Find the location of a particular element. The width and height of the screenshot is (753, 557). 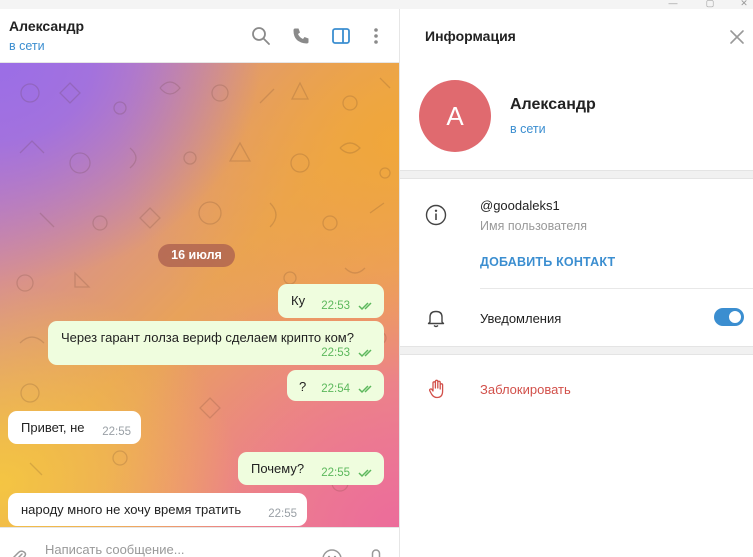

toggle-knob is located at coordinates (735, 317).